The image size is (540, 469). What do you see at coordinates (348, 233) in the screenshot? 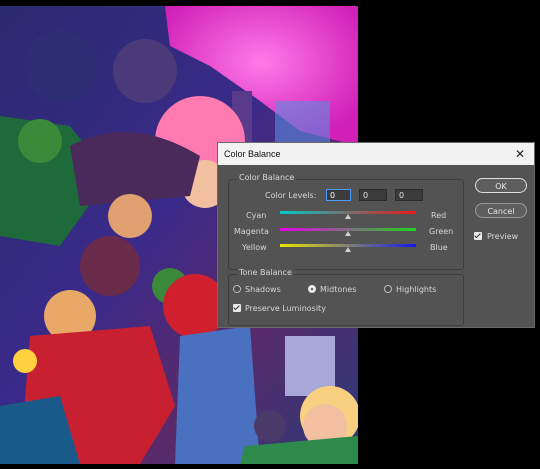
I see `magenta-green-slider-thumb` at bounding box center [348, 233].